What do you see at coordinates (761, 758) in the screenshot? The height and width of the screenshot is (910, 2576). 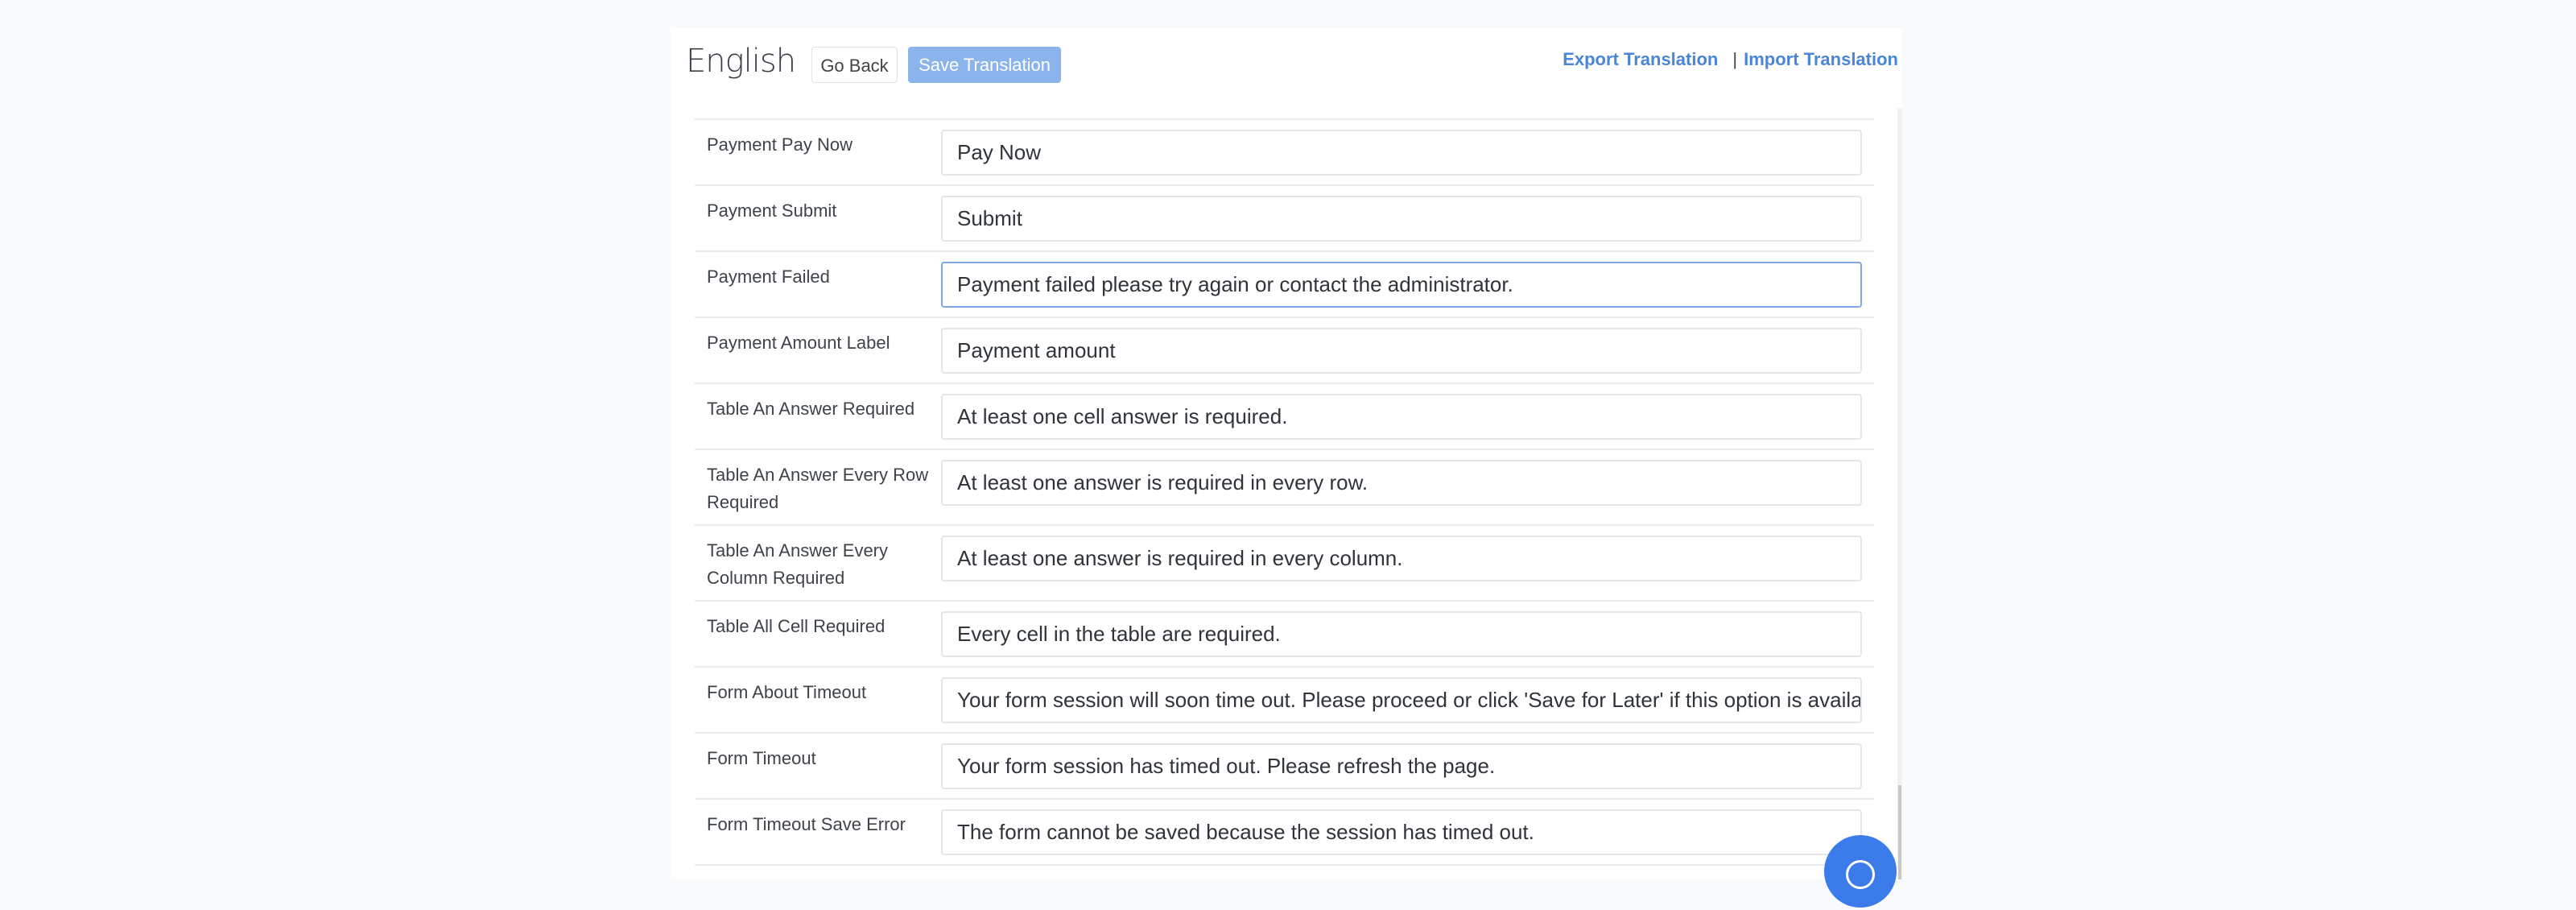 I see `translation-key-label: Form Timeout` at bounding box center [761, 758].